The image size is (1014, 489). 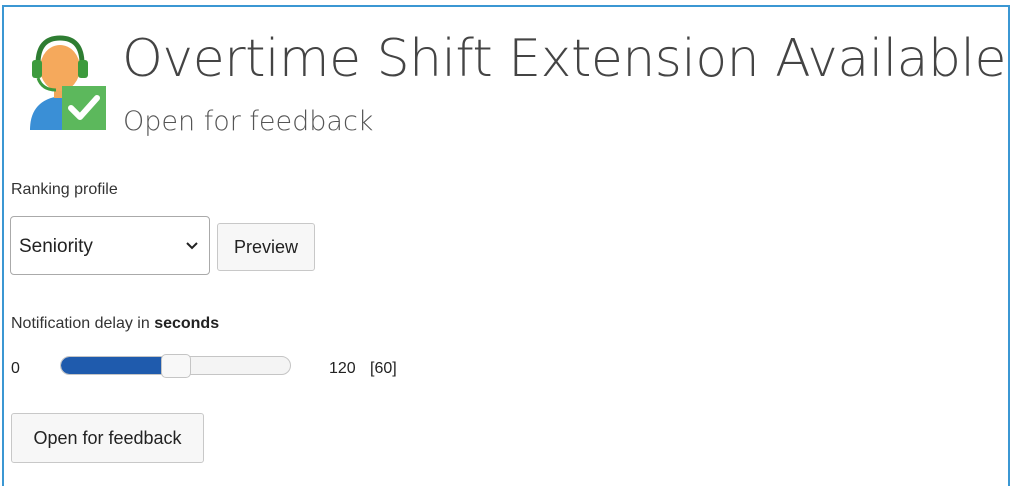 What do you see at coordinates (107, 438) in the screenshot?
I see `open-for-feedback-button: Open for feedback` at bounding box center [107, 438].